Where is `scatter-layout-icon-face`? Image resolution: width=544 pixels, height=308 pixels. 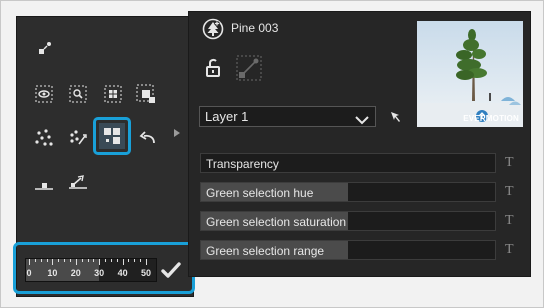
scatter-layout-icon-face is located at coordinates (112, 136).